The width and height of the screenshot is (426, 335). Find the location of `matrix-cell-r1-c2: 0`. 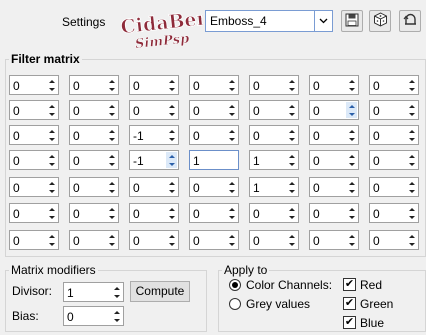

matrix-cell-r1-c2: 0 is located at coordinates (94, 85).